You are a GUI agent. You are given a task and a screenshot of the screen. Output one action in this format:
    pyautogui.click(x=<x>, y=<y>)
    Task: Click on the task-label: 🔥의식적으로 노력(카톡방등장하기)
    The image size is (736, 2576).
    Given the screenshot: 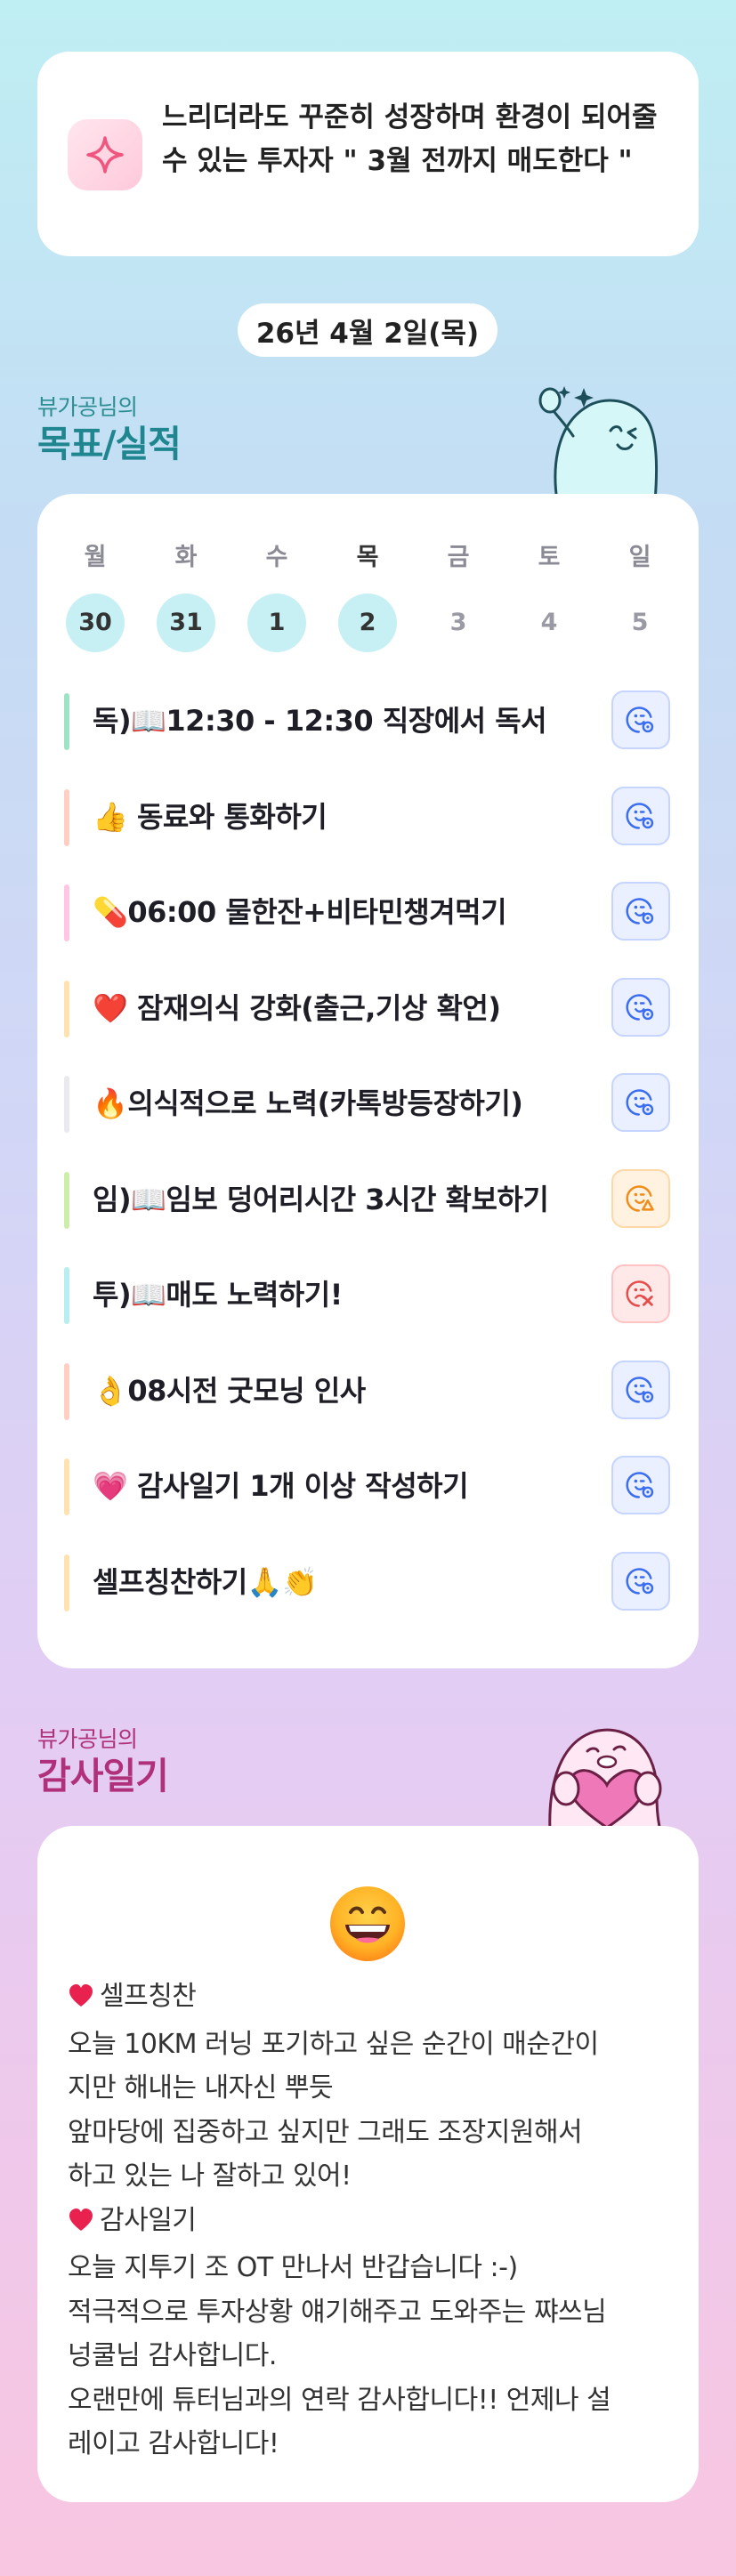 What is the action you would take?
    pyautogui.click(x=308, y=1103)
    